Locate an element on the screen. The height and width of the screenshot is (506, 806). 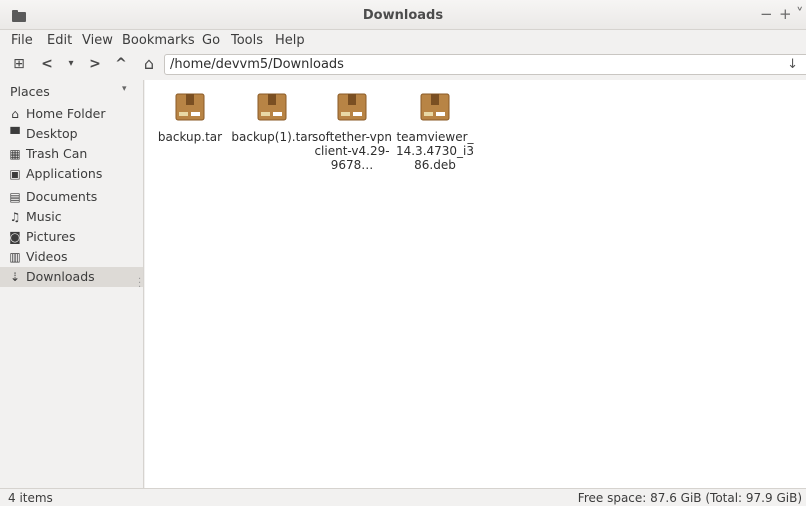
home-button: ⌂ is located at coordinates (149, 64).